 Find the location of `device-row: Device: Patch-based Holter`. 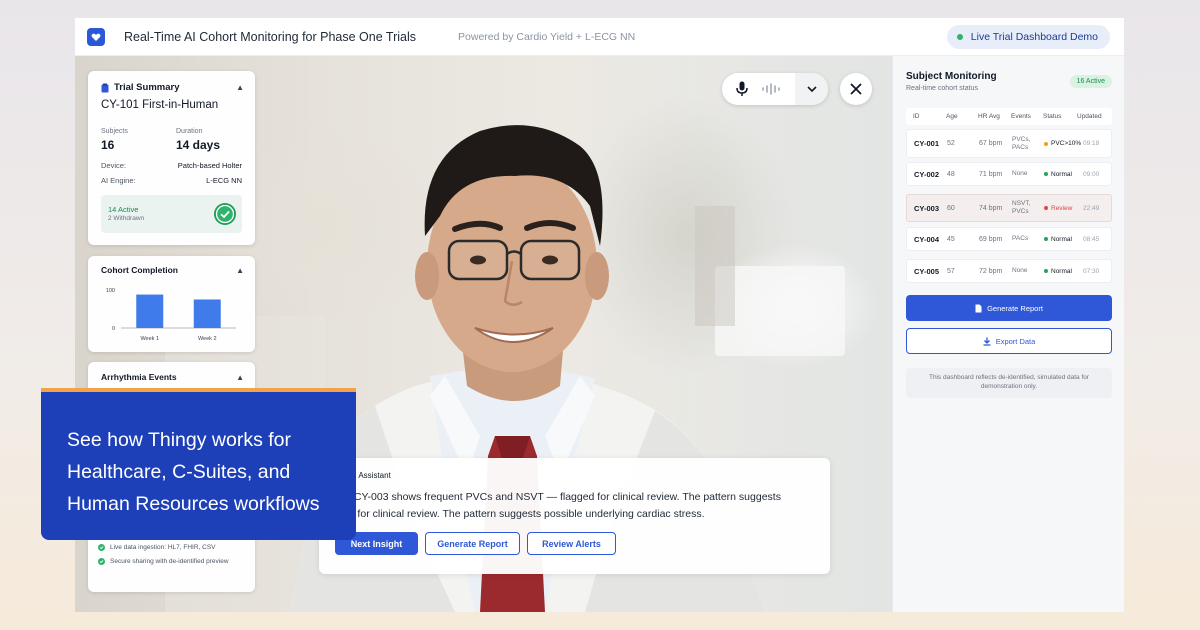

device-row: Device: Patch-based Holter is located at coordinates (171, 165).